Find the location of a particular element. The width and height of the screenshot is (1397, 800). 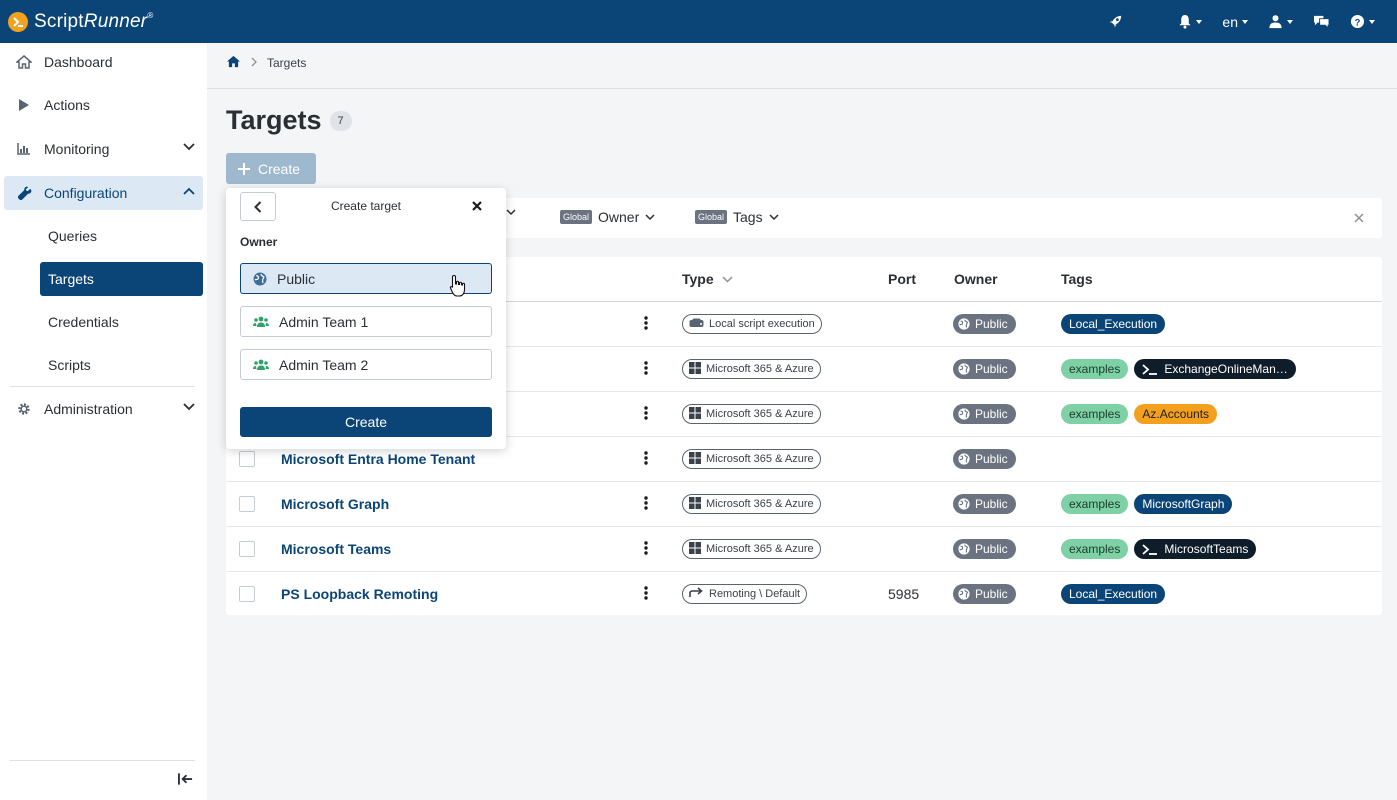

page-title: Targets 7 is located at coordinates (289, 120).